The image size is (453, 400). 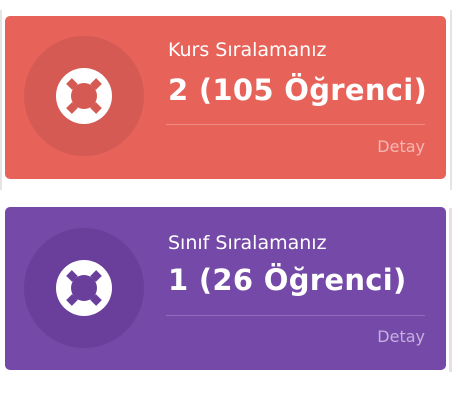 What do you see at coordinates (247, 243) in the screenshot?
I see `class-ranking-label: Sınıf Sıralamanız` at bounding box center [247, 243].